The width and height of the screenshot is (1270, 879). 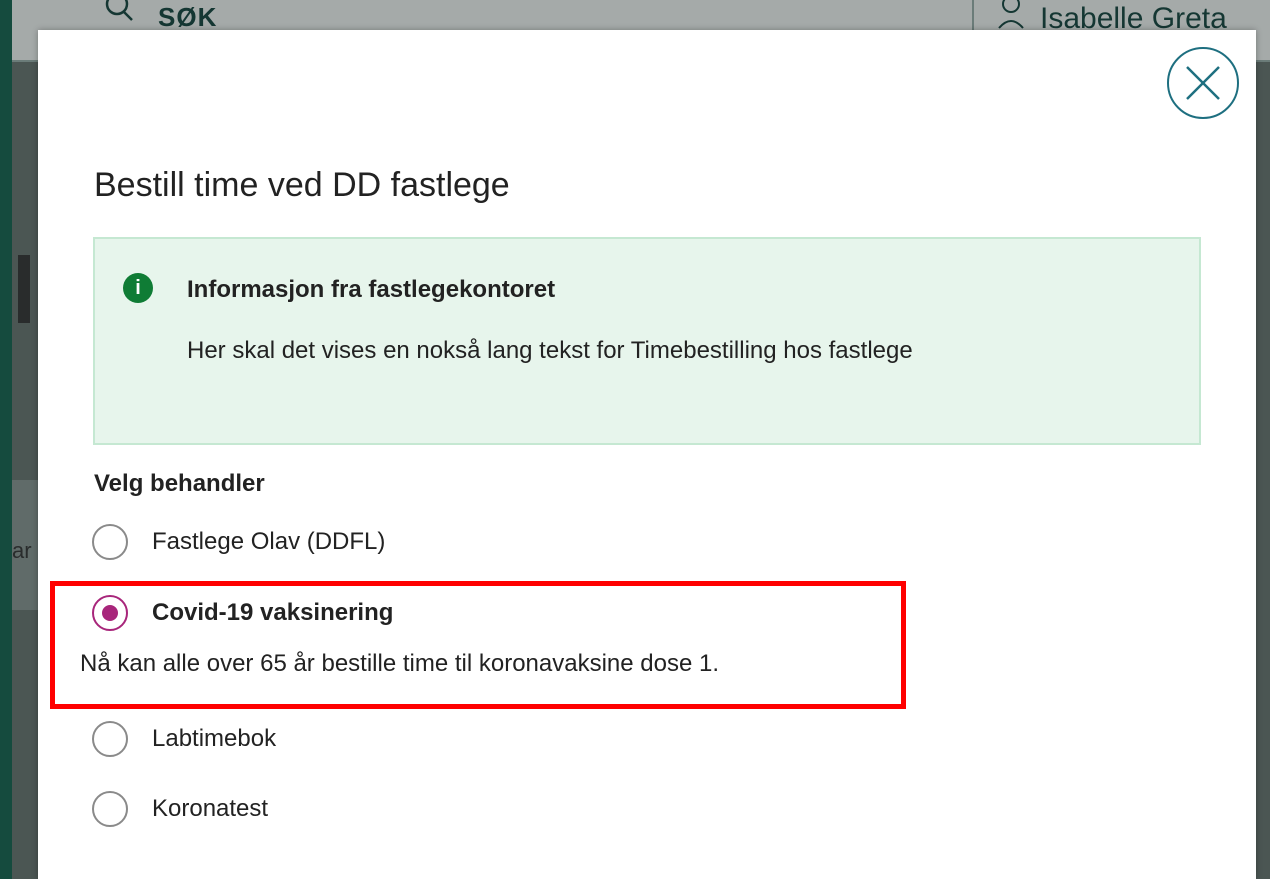 I want to click on radio-button-selected, so click(x=110, y=613).